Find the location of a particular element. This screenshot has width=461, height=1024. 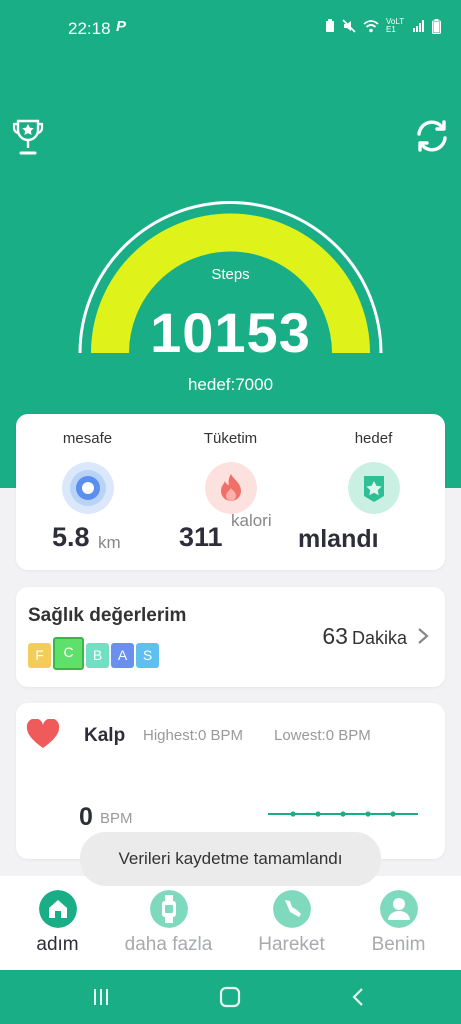

volte-icon: VoLTE1 is located at coordinates (395, 25).